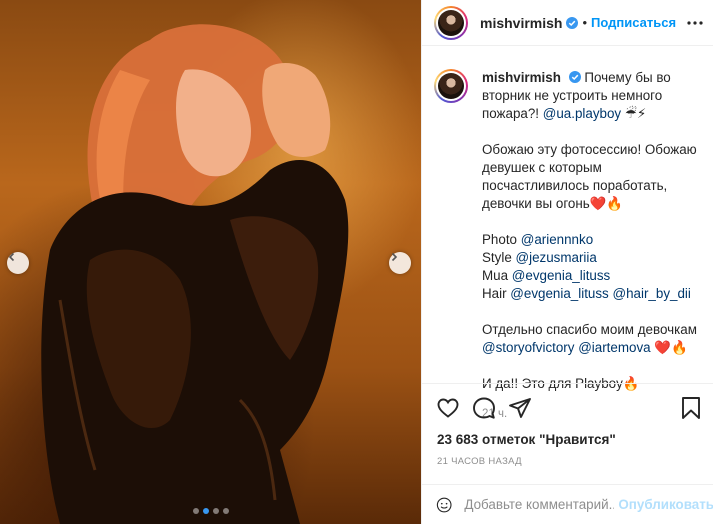  Describe the element at coordinates (614, 347) in the screenshot. I see `mention-link: @iartemova` at that location.